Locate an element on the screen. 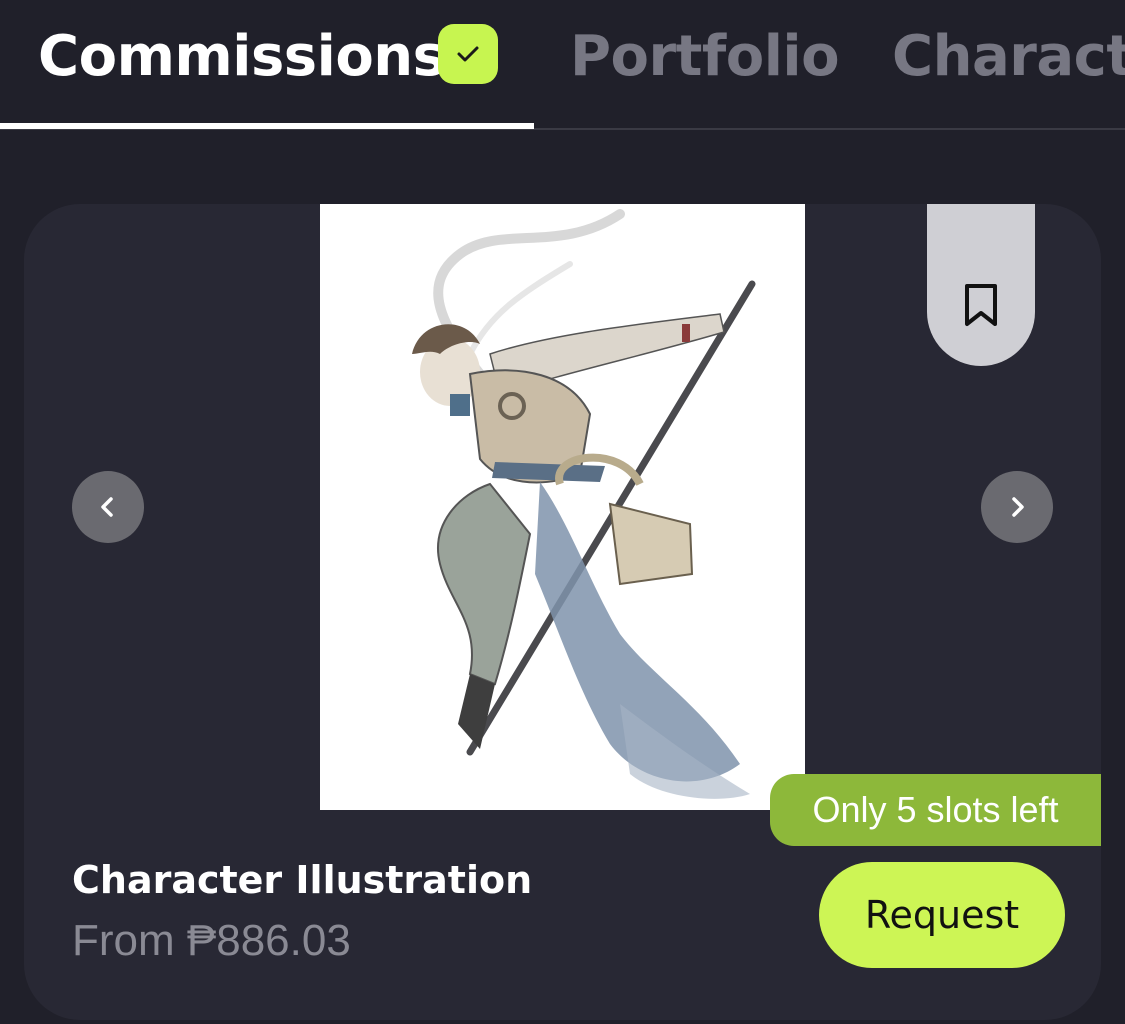 This screenshot has width=1125, height=1024. tab-portfolio: Portfolio is located at coordinates (705, 57).